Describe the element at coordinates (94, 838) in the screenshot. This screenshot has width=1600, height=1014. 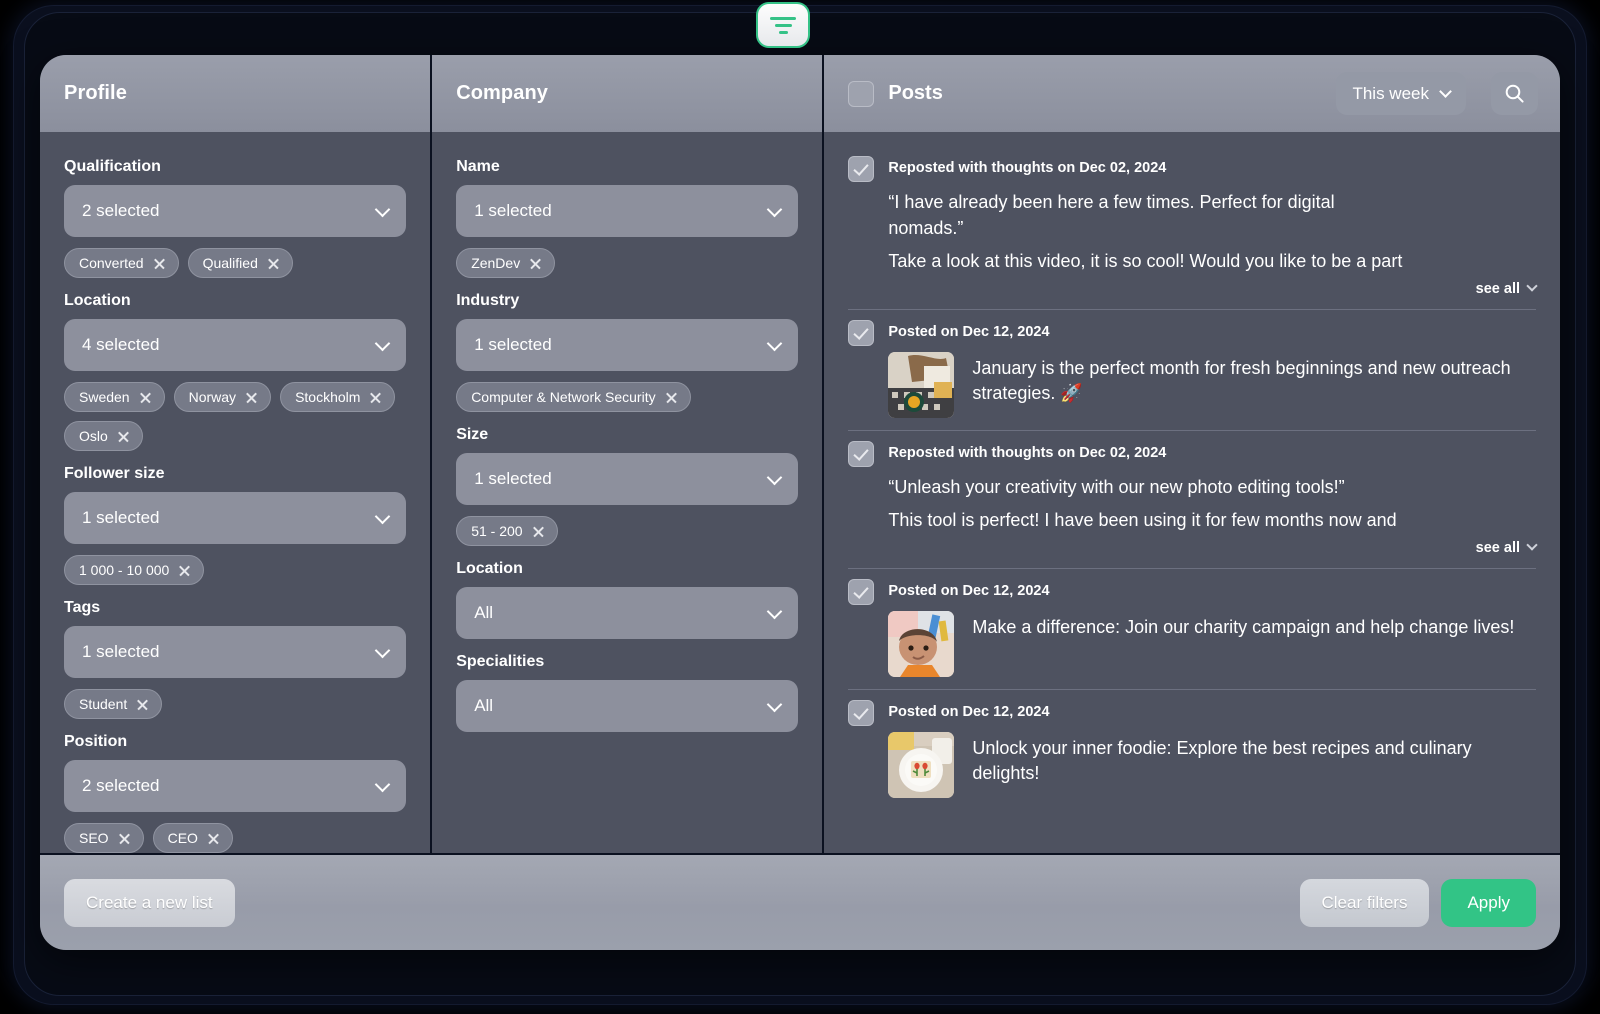
I see `filter-chip-label: SEO` at that location.